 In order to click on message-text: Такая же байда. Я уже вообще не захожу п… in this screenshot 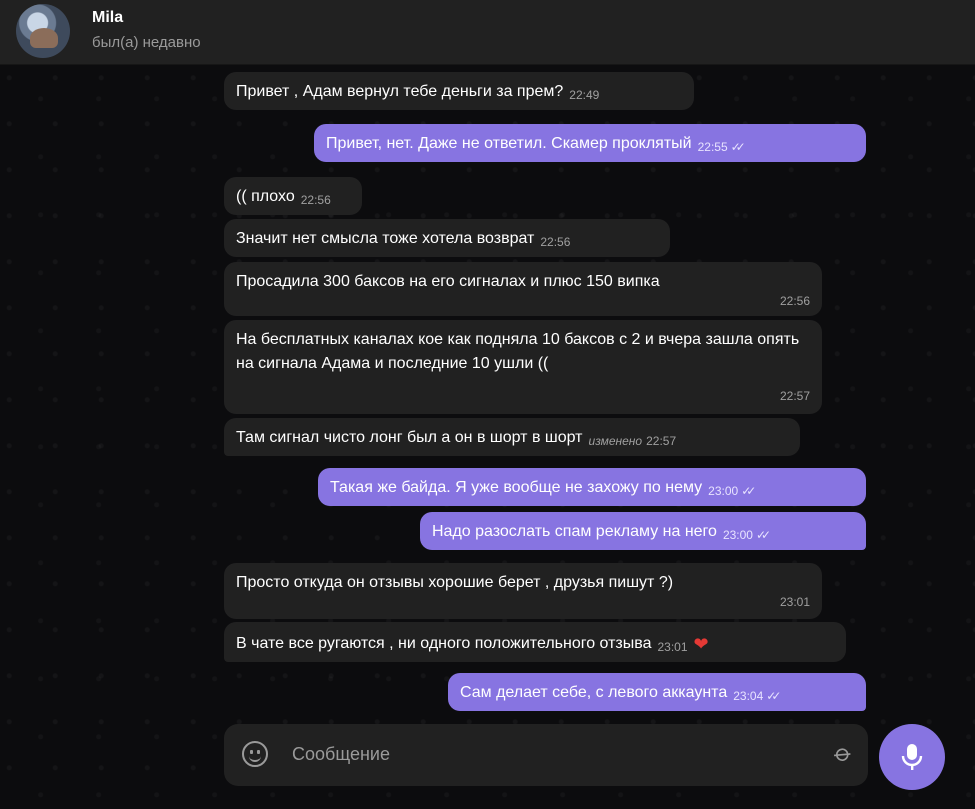, I will do `click(516, 487)`.